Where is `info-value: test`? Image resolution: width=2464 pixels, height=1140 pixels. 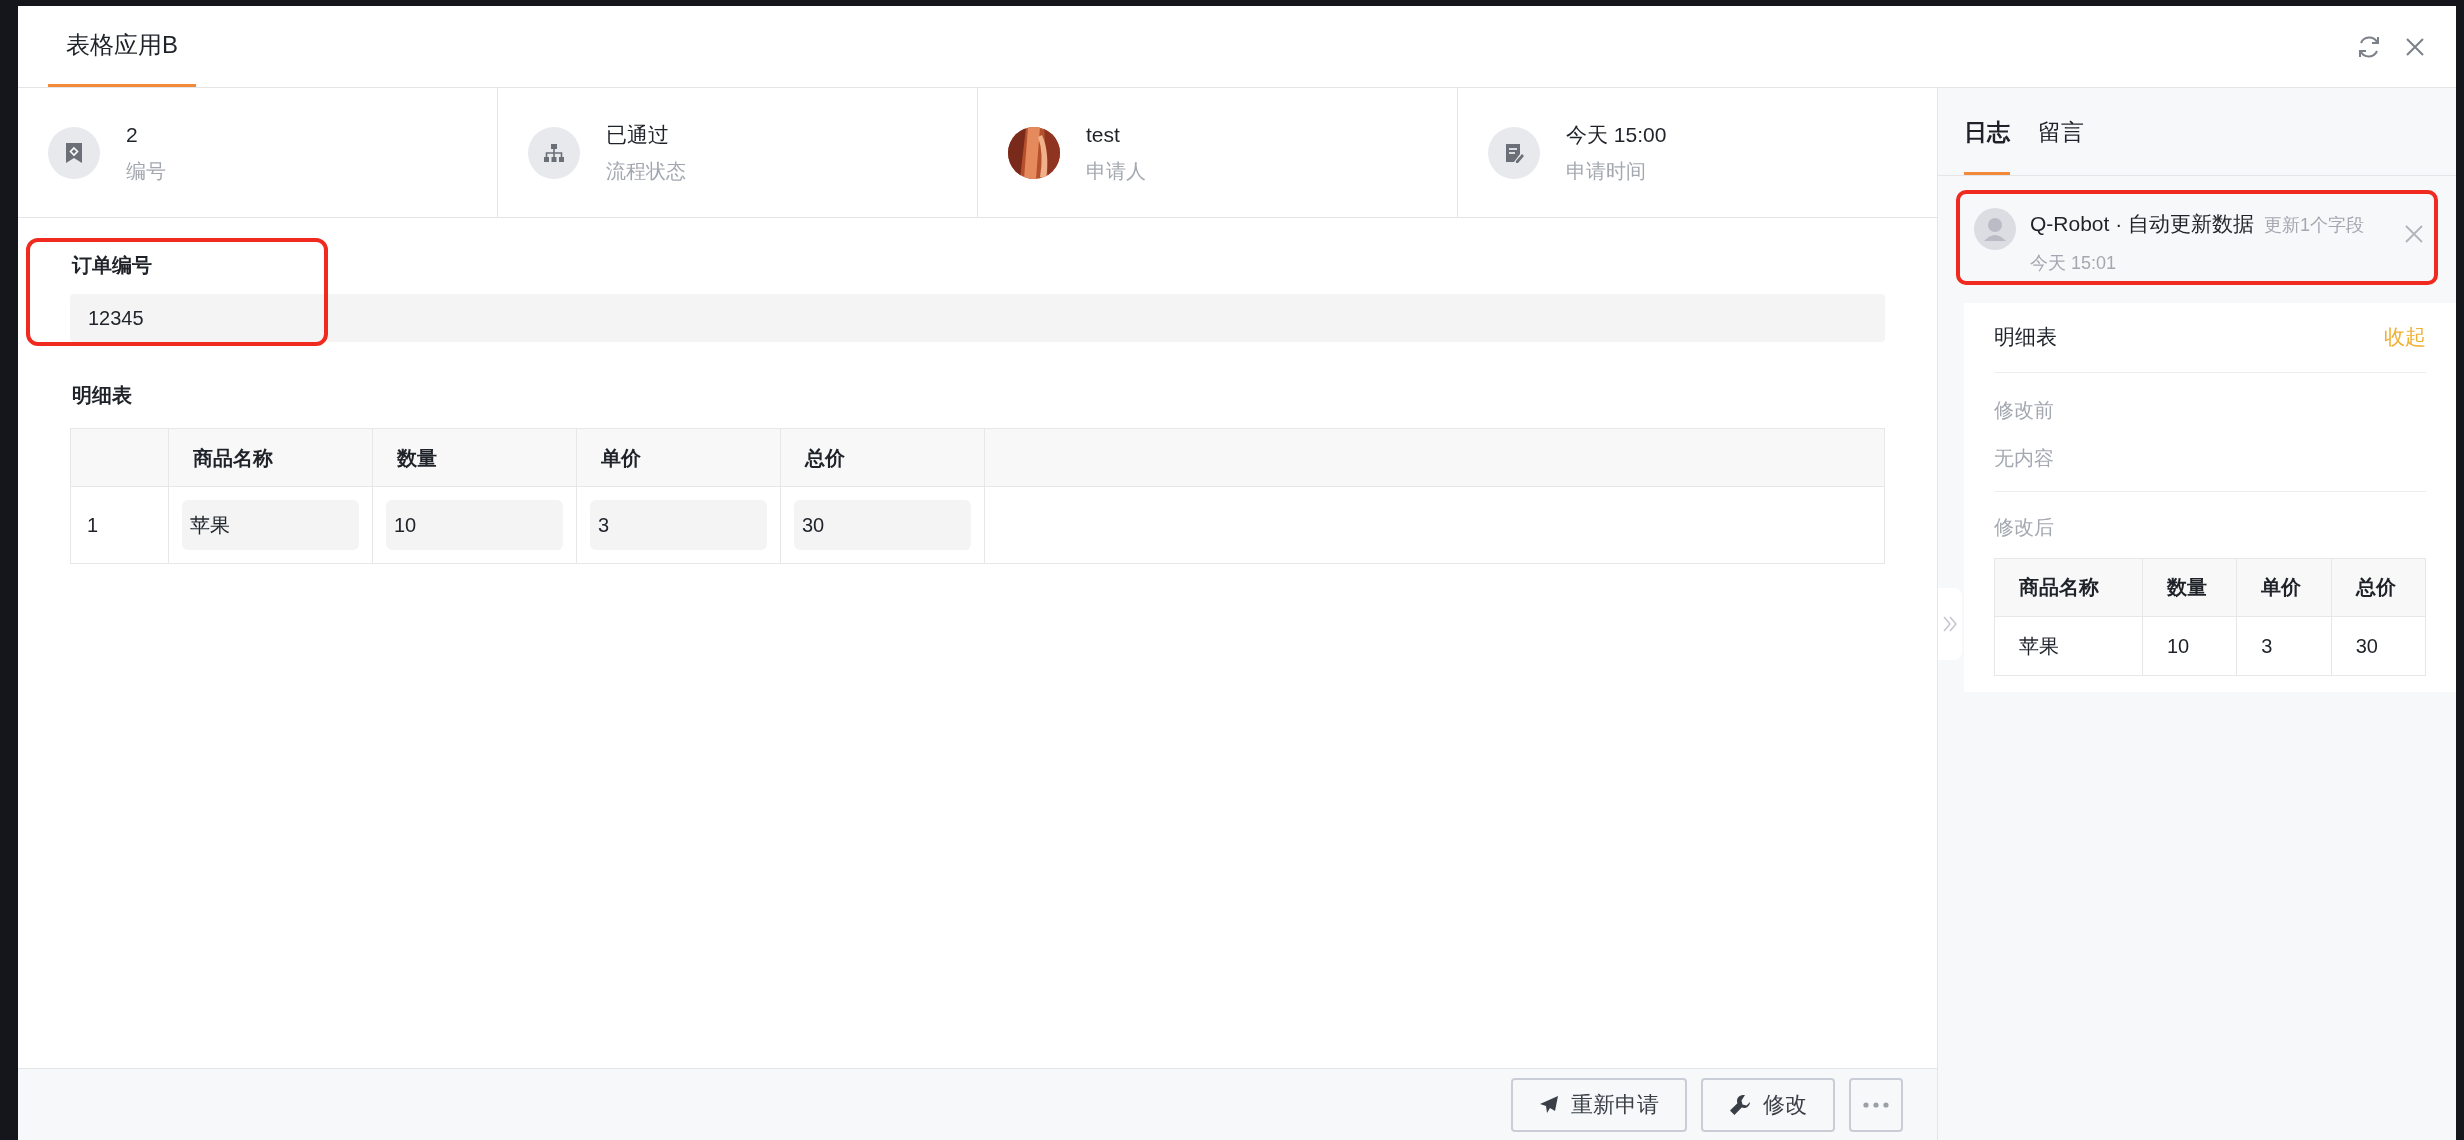 info-value: test is located at coordinates (1103, 134).